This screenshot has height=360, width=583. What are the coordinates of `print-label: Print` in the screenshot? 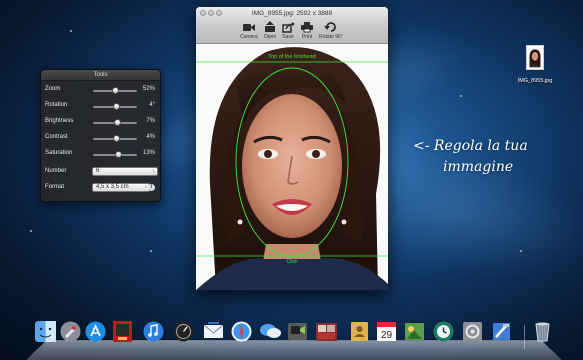 It's located at (307, 37).